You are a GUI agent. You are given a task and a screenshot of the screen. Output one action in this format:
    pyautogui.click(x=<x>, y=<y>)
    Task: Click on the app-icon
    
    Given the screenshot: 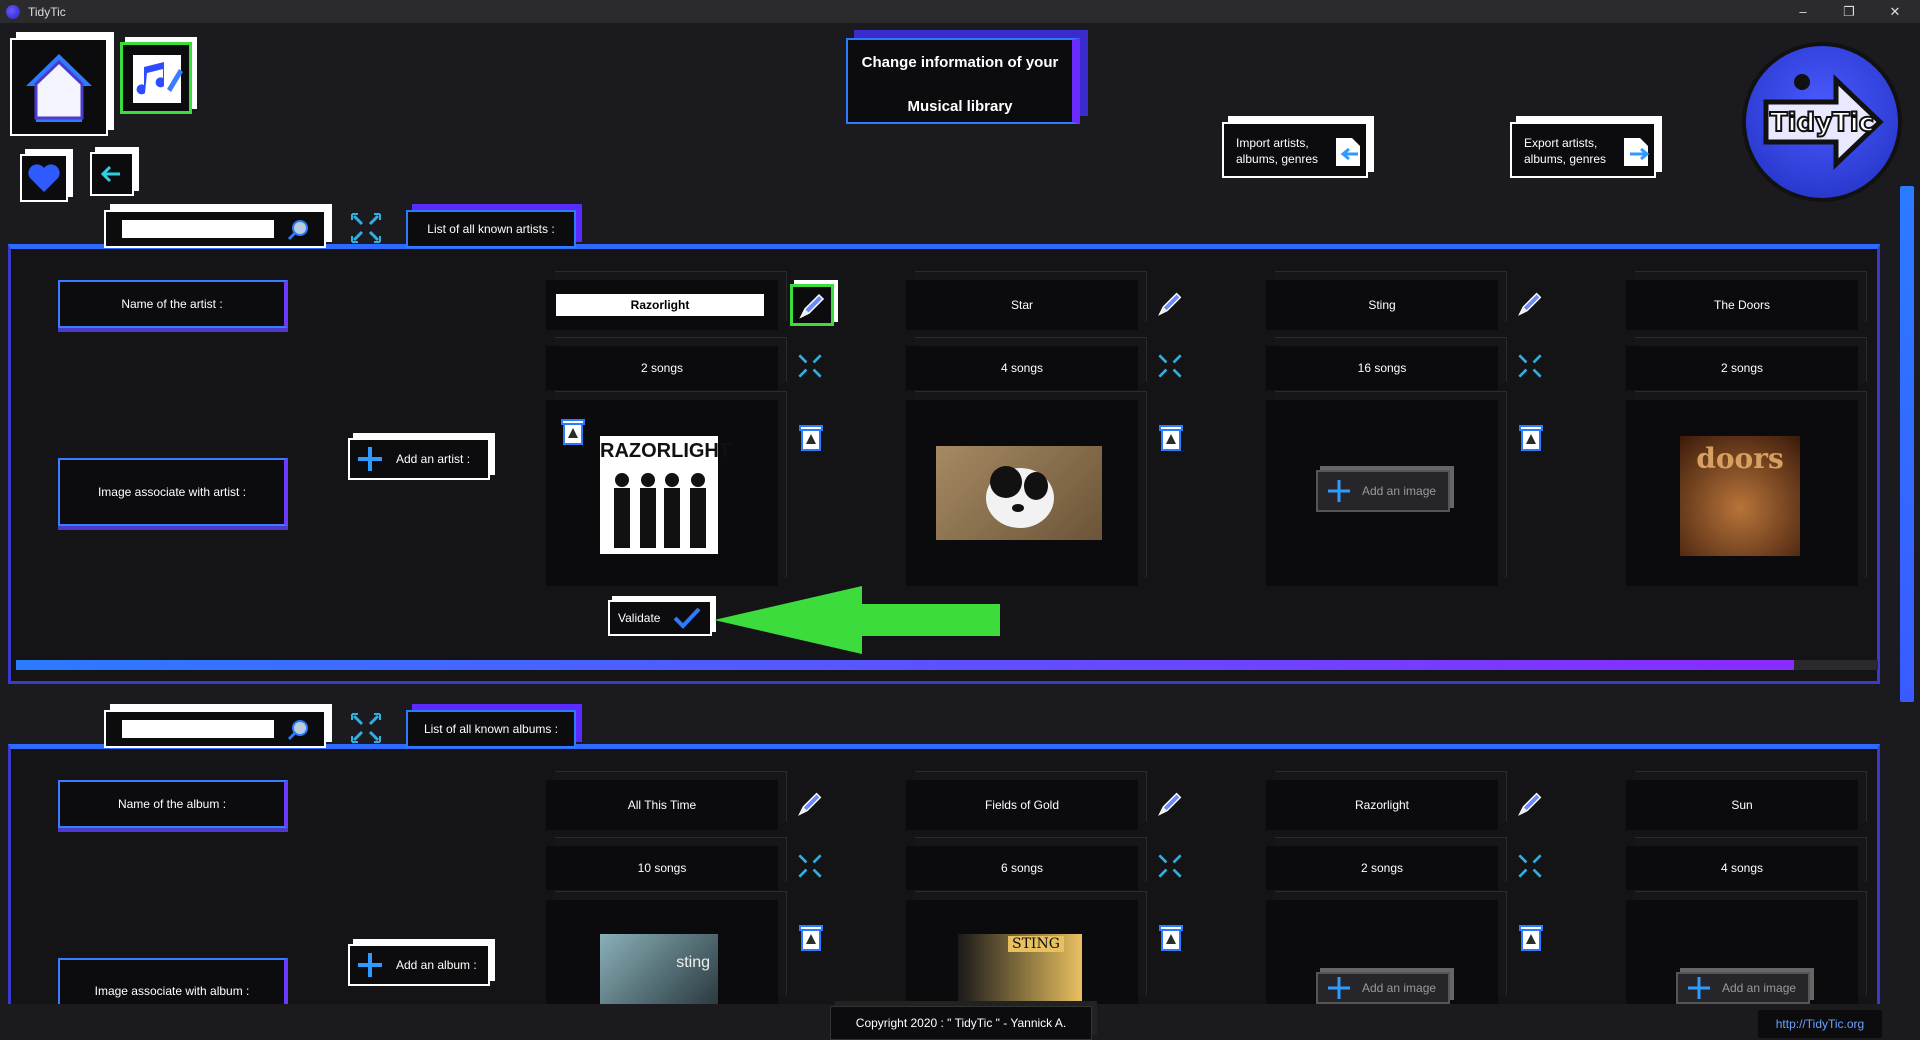 What is the action you would take?
    pyautogui.click(x=13, y=11)
    